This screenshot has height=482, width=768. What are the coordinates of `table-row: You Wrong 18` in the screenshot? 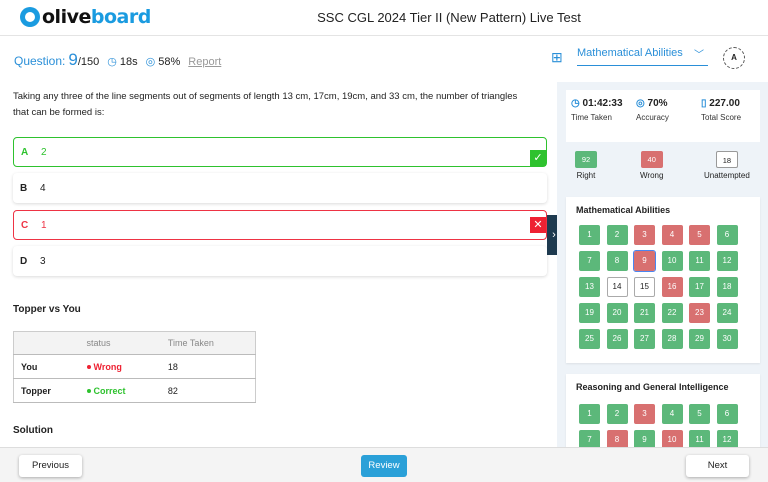 It's located at (134, 366).